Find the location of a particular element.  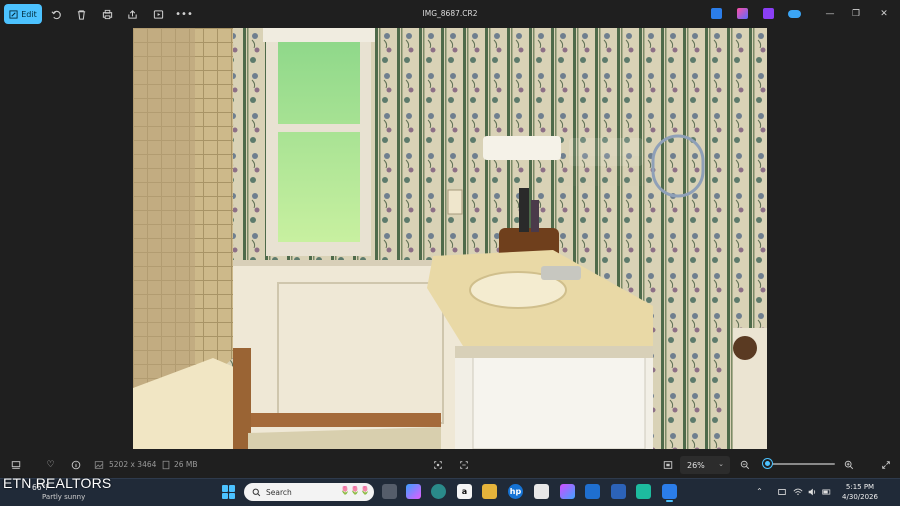

windows-logo-icon is located at coordinates (225, 488).